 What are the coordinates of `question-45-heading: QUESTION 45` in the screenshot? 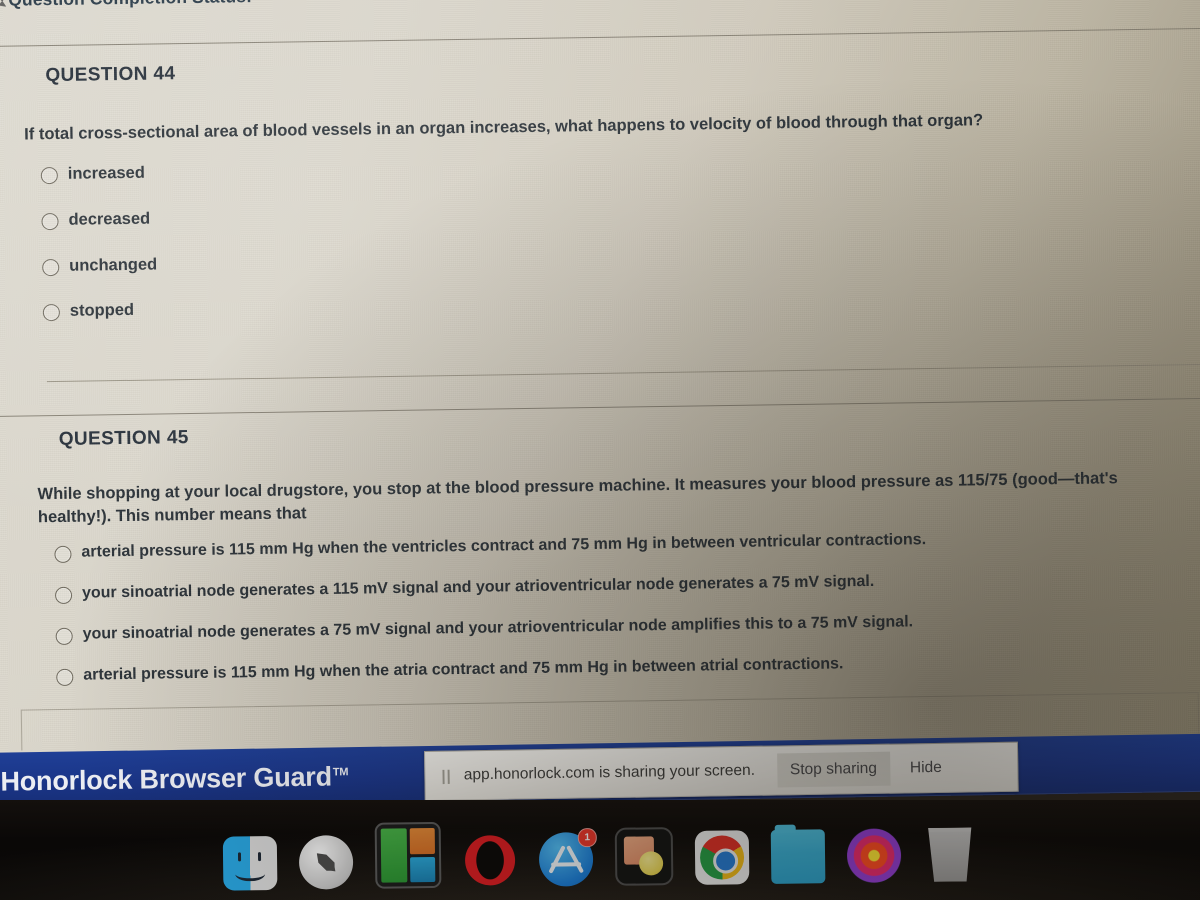 It's located at (123, 438).